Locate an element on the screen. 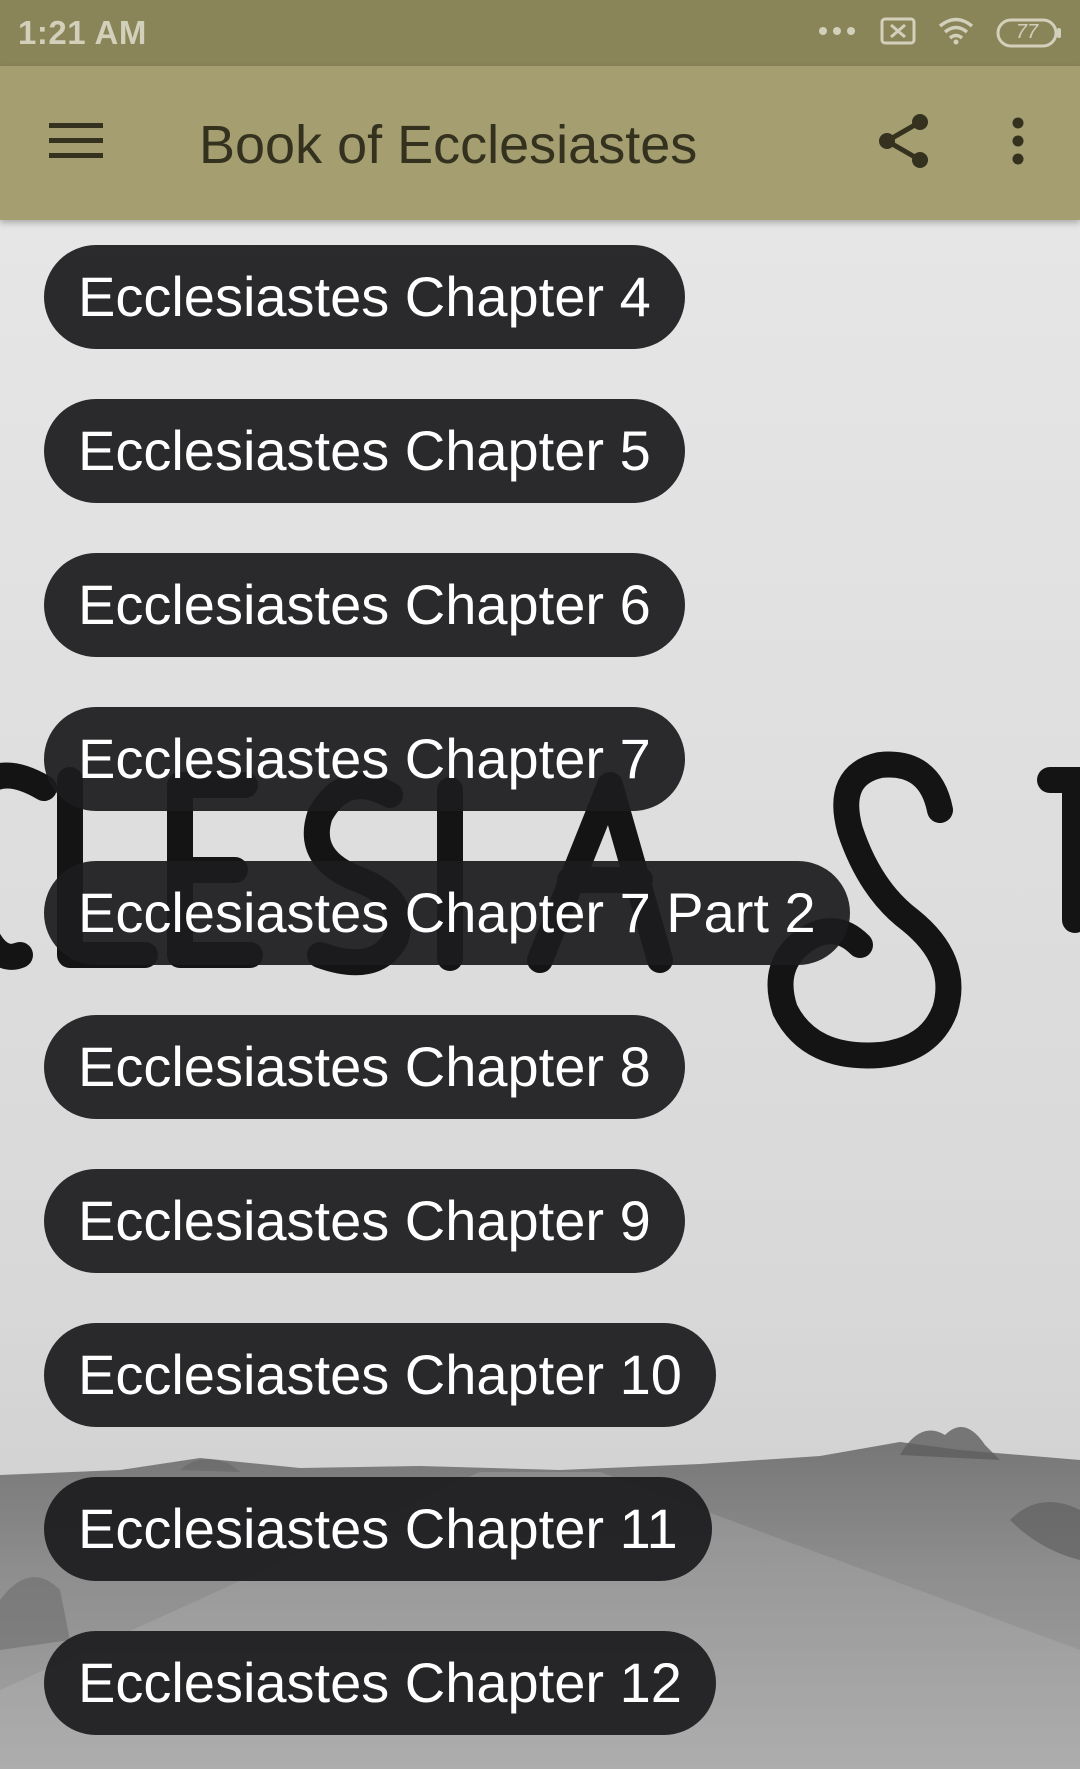 This screenshot has width=1080, height=1769. chapter-button-label: Ecclesiastes Chapter 10 is located at coordinates (380, 1374).